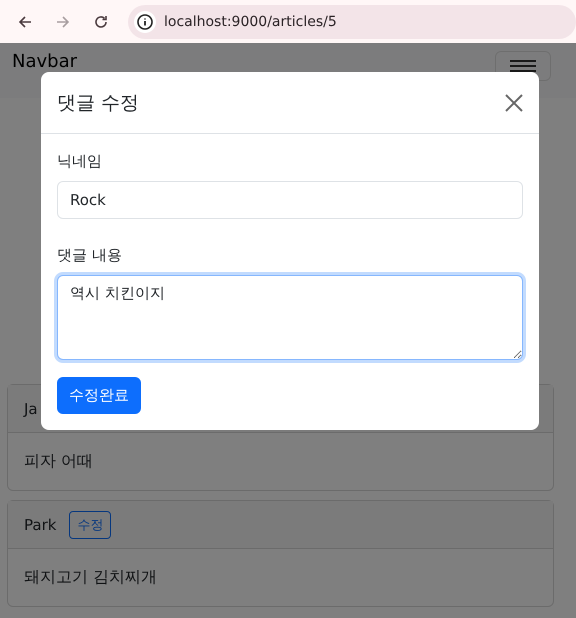 The image size is (576, 618). I want to click on menu-icon, so click(523, 66).